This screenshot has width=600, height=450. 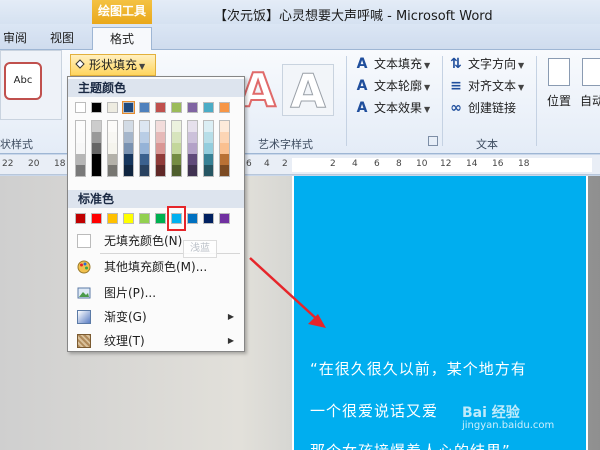 I want to click on shape-fill-label: 形状填充, so click(x=113, y=65).